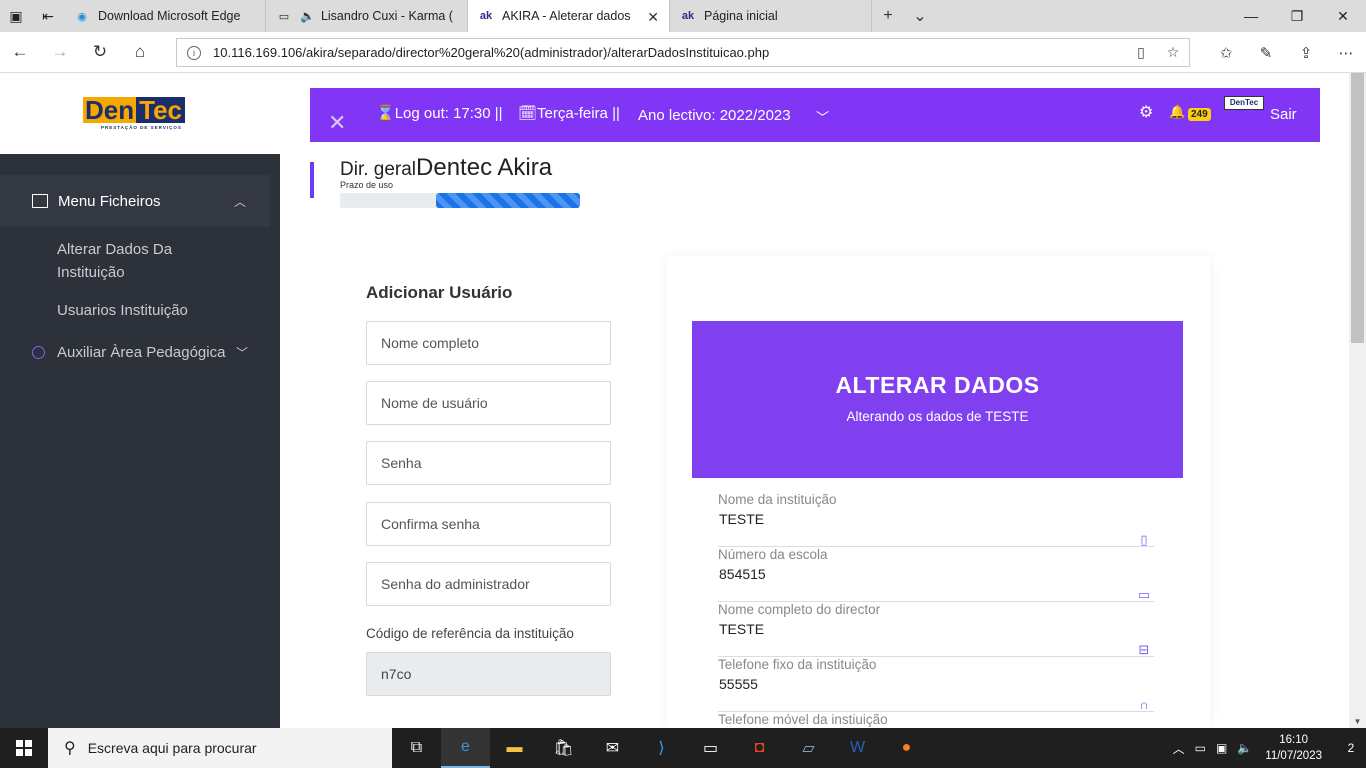 The width and height of the screenshot is (1366, 768). I want to click on menu-auxiliar-pedagogica: Auxiliar Àrea Pedagógica ﹀, so click(135, 352).